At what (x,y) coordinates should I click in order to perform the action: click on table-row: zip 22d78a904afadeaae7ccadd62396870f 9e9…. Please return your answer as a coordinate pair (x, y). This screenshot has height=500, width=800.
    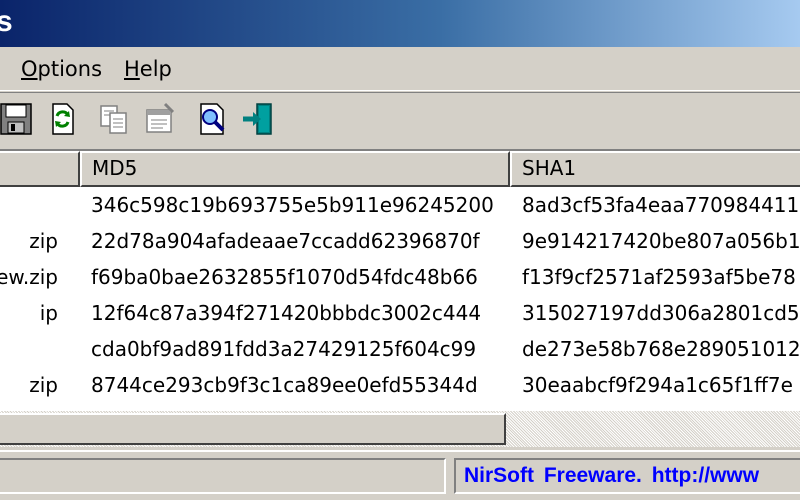
    Looking at the image, I should click on (400, 241).